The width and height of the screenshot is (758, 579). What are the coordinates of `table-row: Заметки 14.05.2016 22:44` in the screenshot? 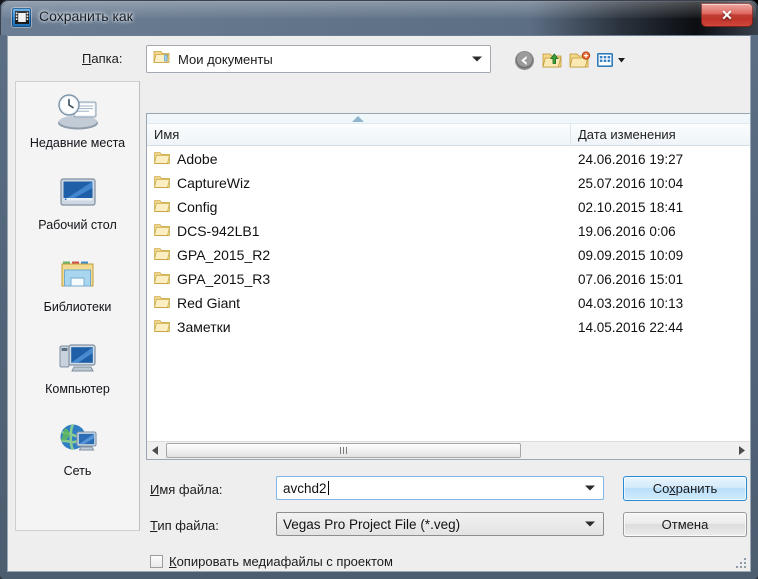 It's located at (448, 327).